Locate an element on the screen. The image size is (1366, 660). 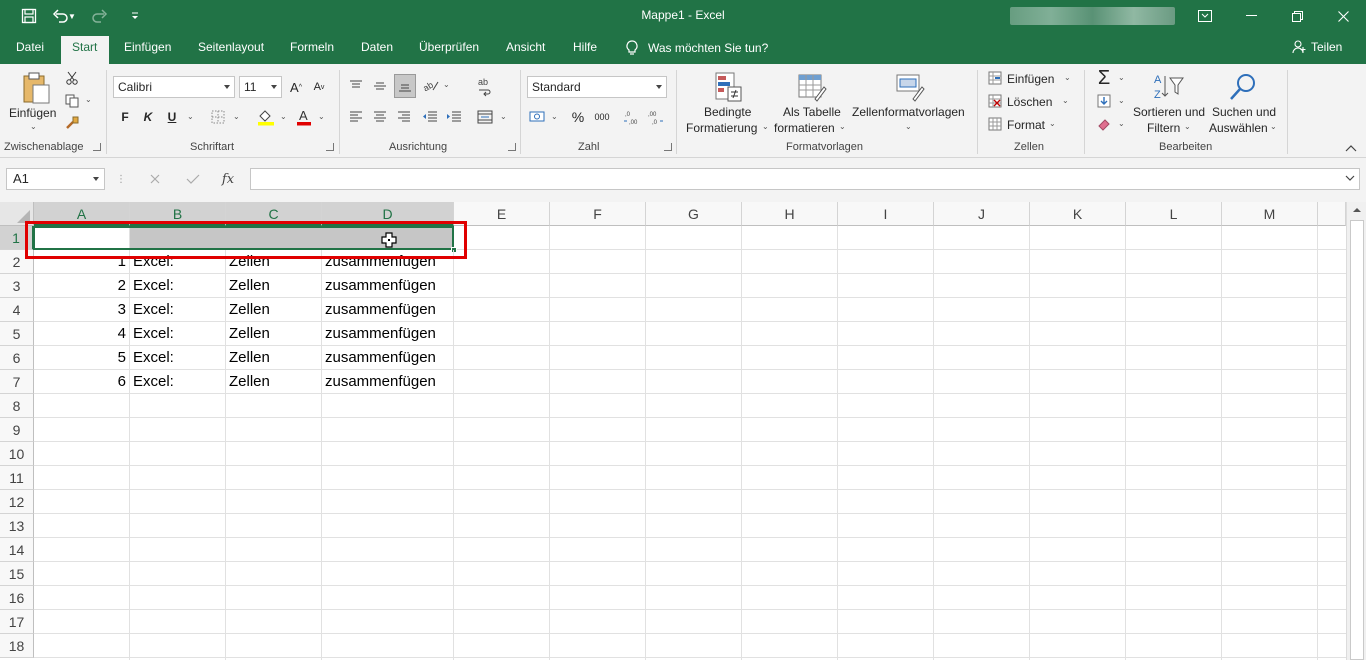
conditional-formatting-dropdown-icon: ⌄ is located at coordinates (765, 126).